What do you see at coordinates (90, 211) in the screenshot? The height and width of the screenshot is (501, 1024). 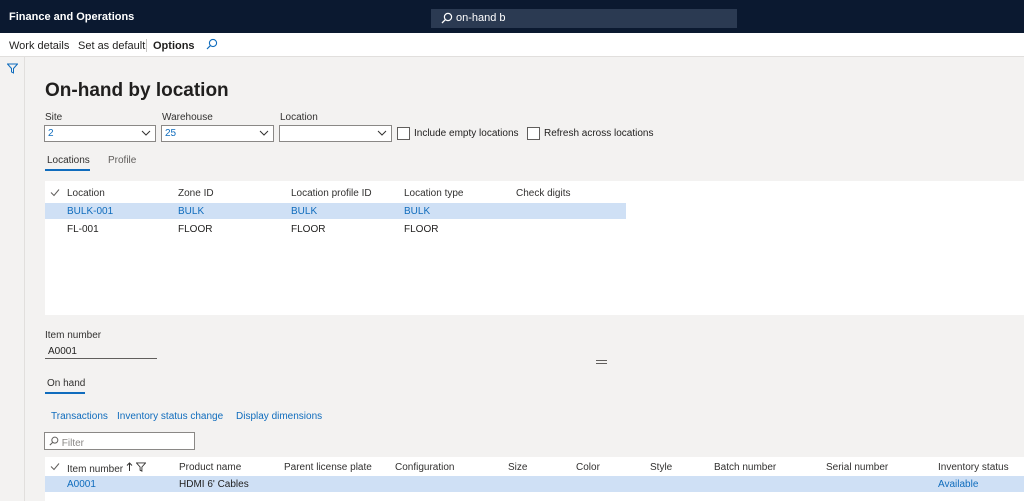 I see `table-cell: BULK-001` at bounding box center [90, 211].